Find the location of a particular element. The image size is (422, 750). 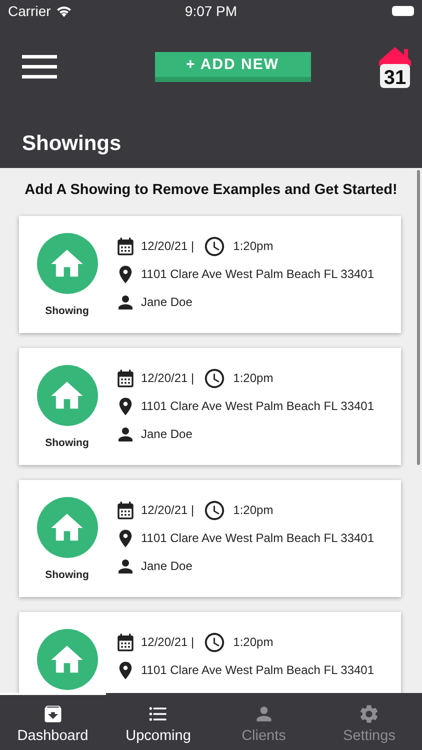

tab: Upcoming is located at coordinates (158, 721).